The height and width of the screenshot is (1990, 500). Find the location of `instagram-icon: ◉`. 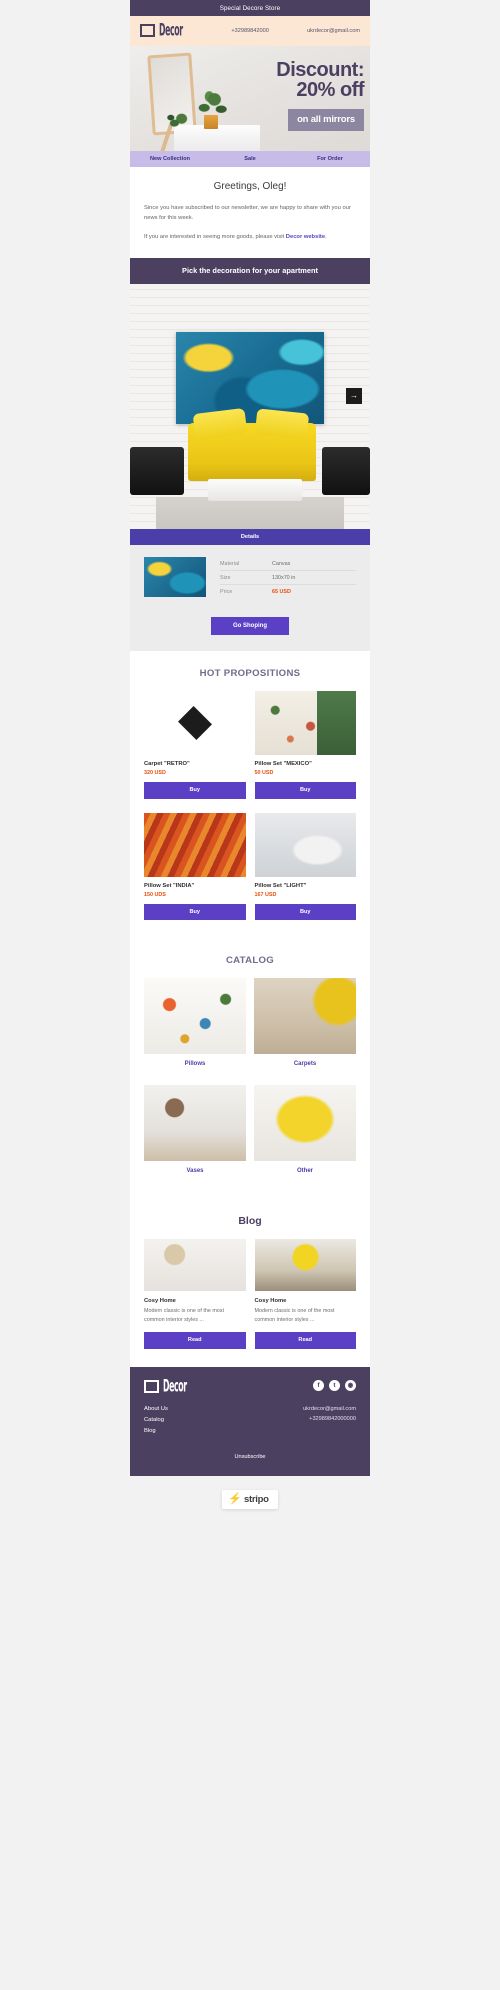

instagram-icon: ◉ is located at coordinates (350, 1385).